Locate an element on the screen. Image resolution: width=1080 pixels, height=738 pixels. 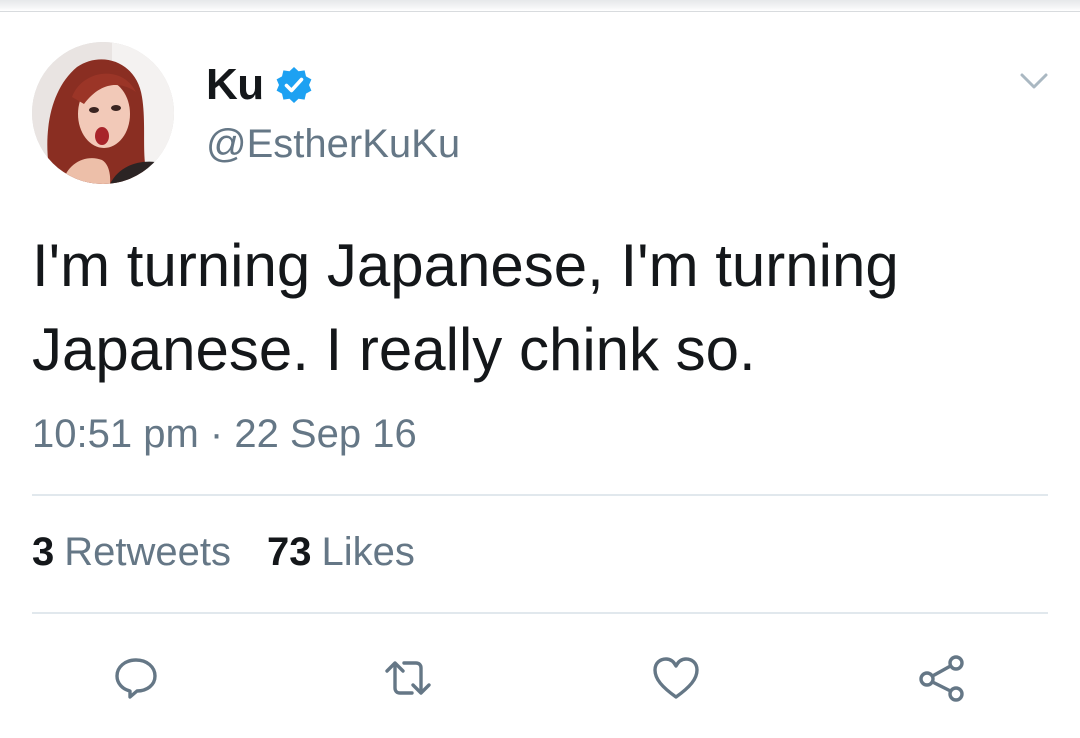
retweet-button is located at coordinates (408, 678).